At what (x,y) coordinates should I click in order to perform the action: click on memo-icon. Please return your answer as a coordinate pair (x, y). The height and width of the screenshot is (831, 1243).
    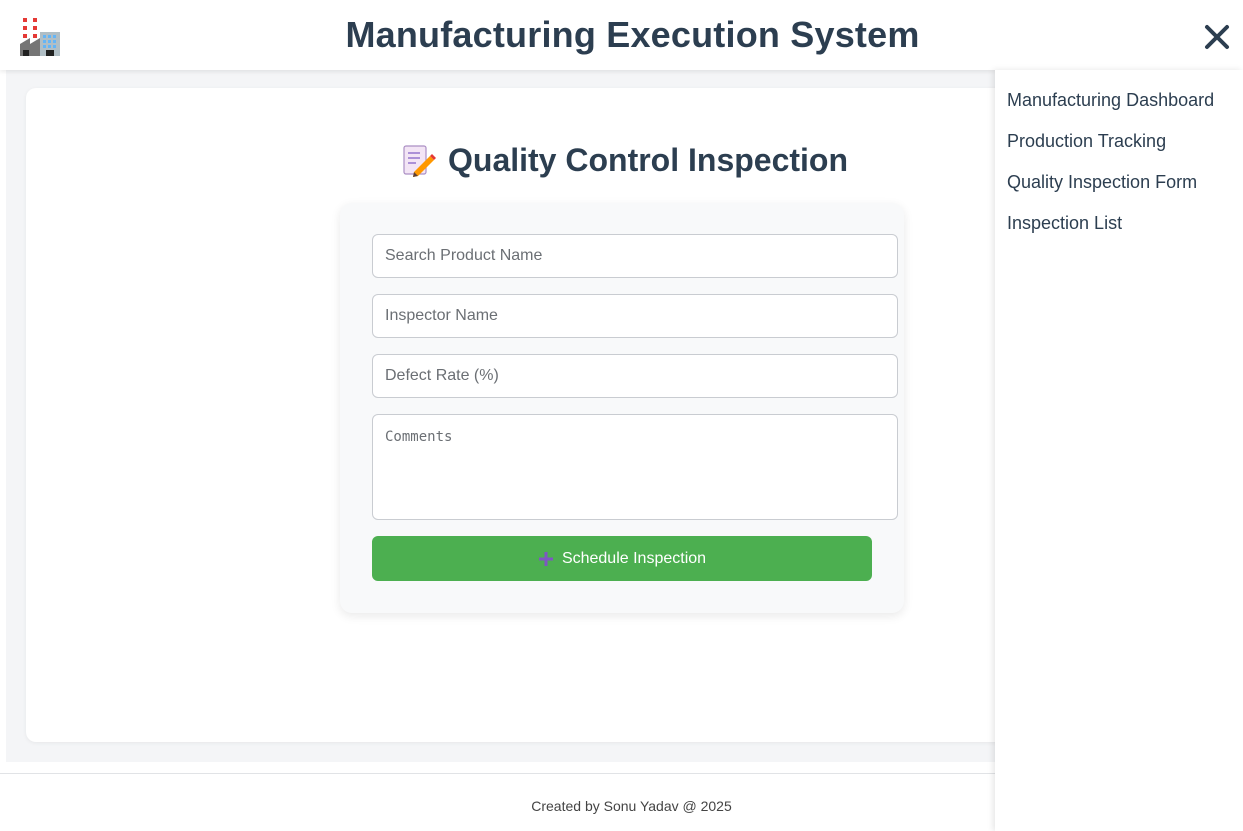
    Looking at the image, I should click on (418, 160).